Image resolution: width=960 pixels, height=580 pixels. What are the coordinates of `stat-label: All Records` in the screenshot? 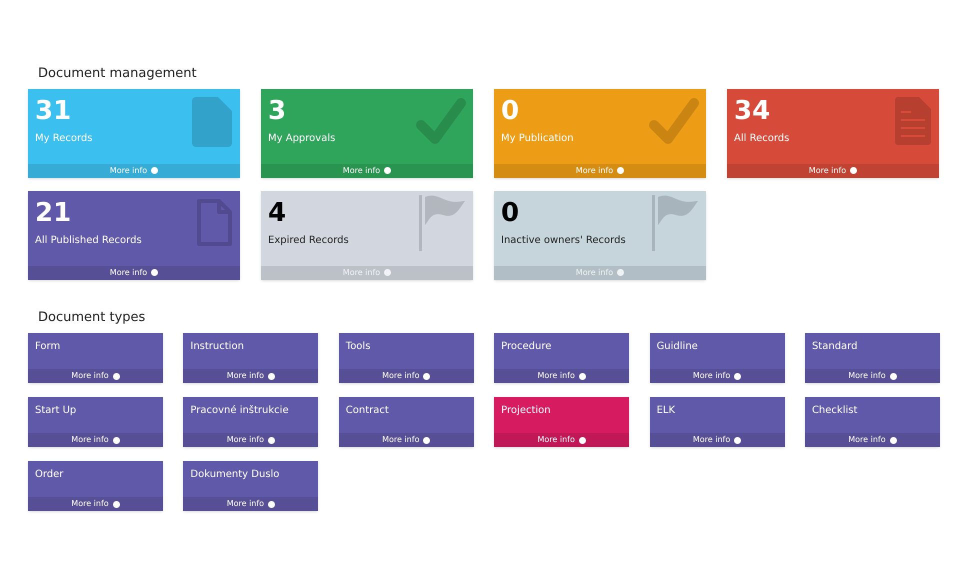 It's located at (762, 139).